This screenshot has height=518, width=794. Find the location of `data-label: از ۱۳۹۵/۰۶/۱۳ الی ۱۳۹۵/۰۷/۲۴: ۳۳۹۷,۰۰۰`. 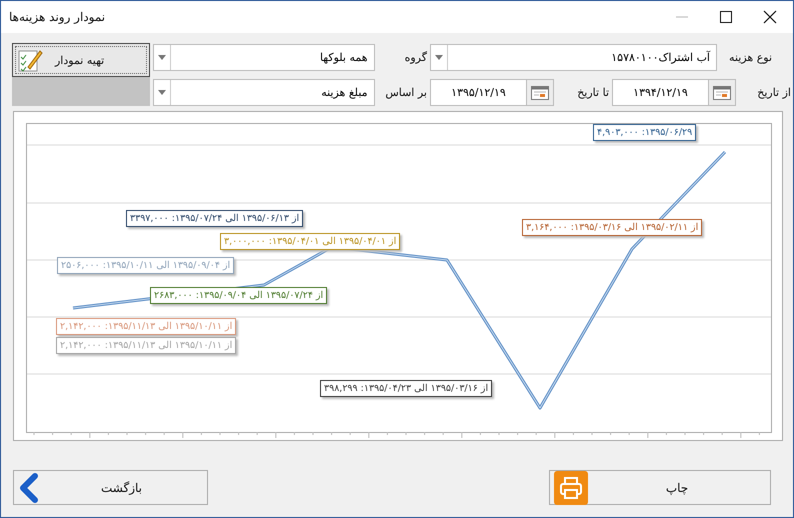

data-label: از ۱۳۹۵/۰۶/۱۳ الی ۱۳۹۵/۰۷/۲۴: ۳۳۹۷,۰۰۰ is located at coordinates (215, 218).